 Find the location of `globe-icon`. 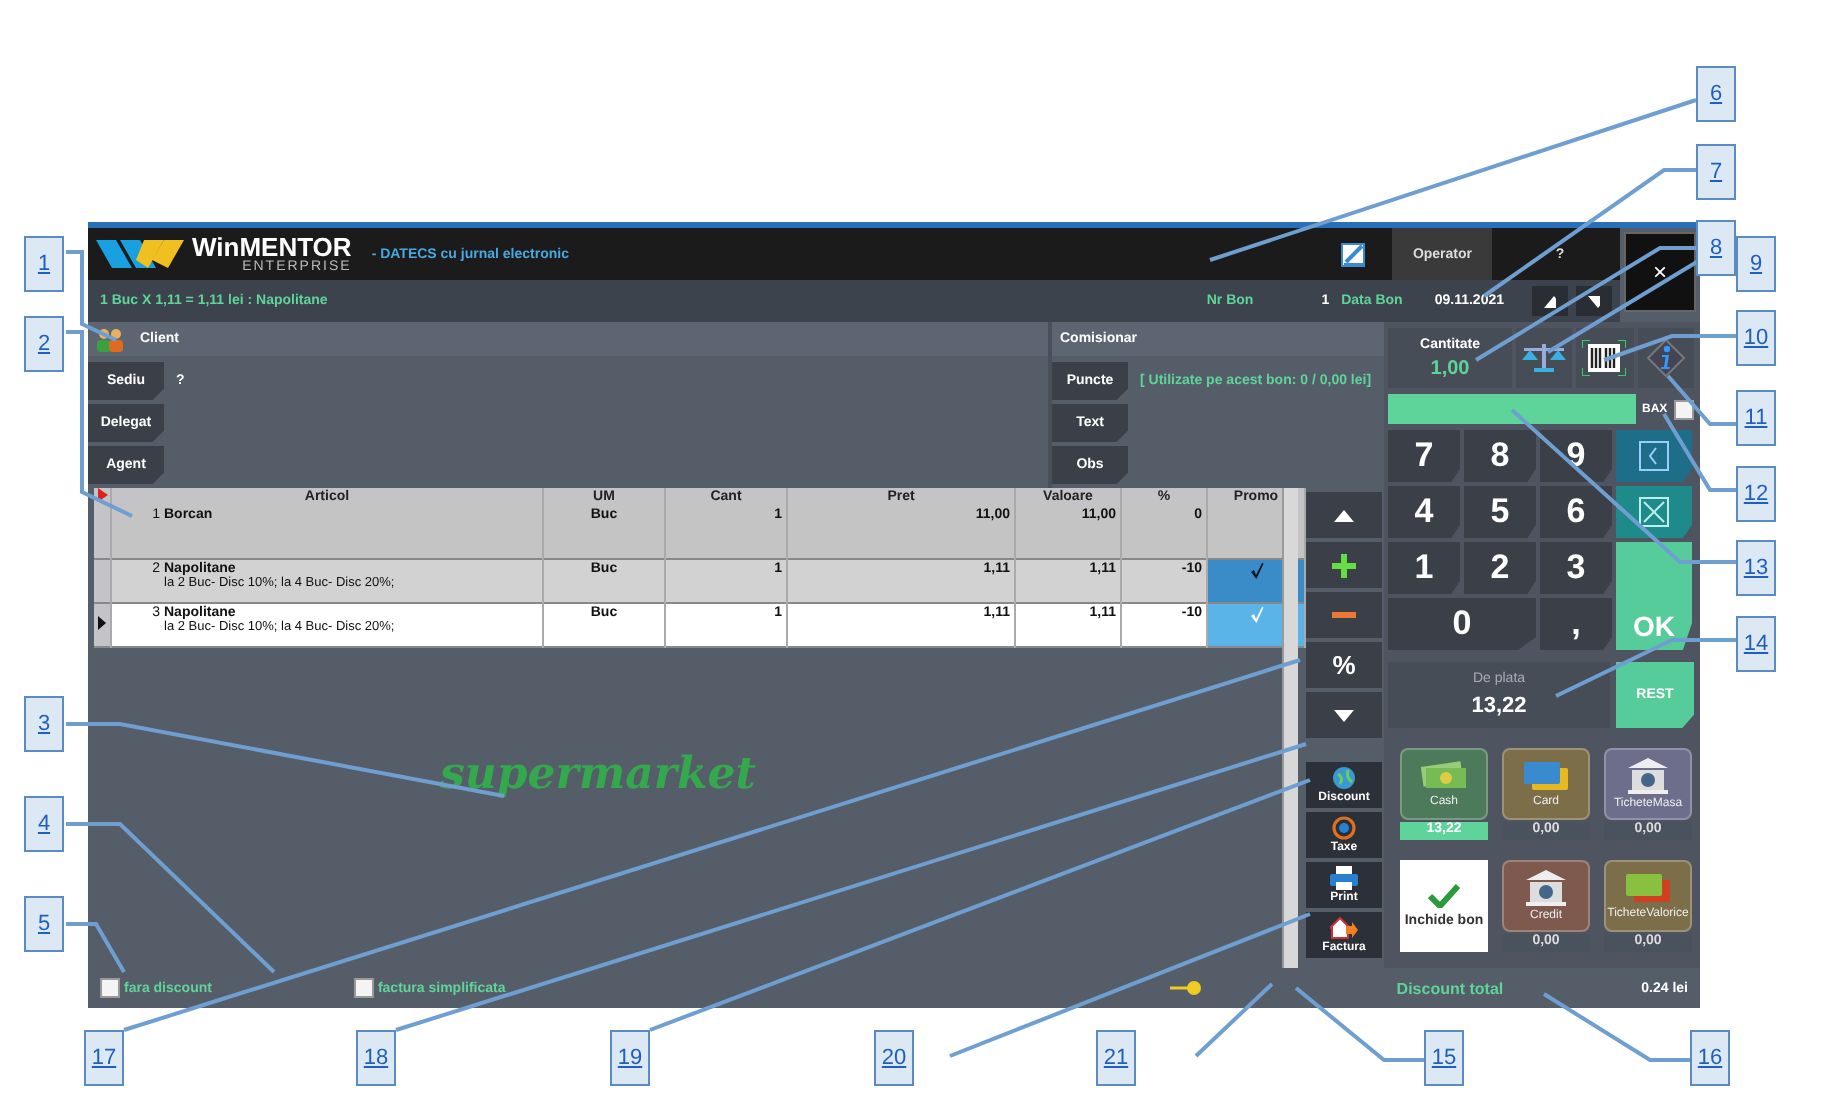

globe-icon is located at coordinates (1344, 778).